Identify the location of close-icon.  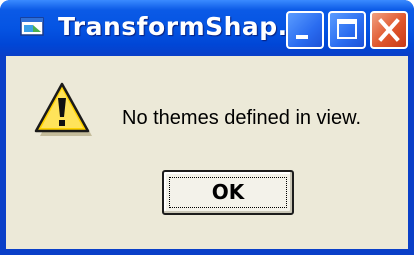
(389, 30).